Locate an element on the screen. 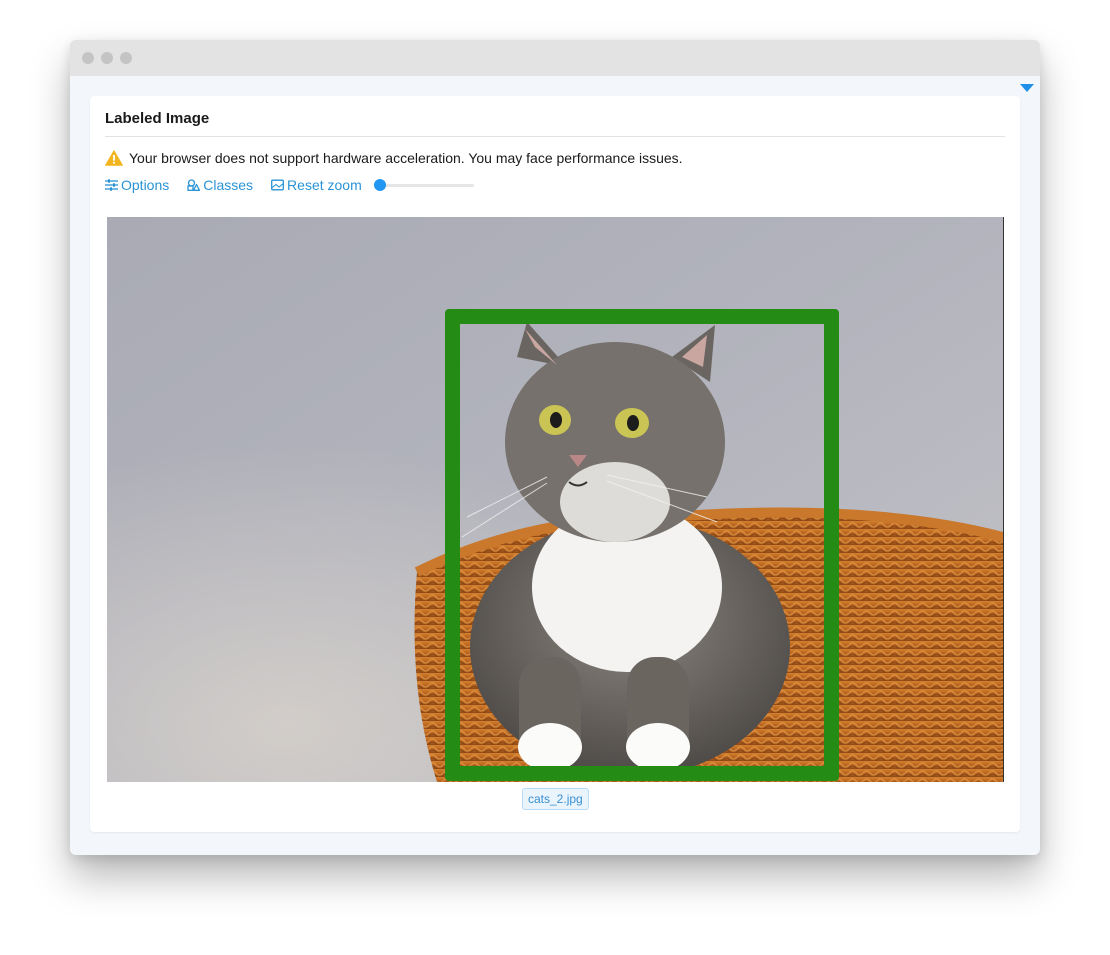 The height and width of the screenshot is (955, 1110). collapse-caret-icon is located at coordinates (1027, 88).